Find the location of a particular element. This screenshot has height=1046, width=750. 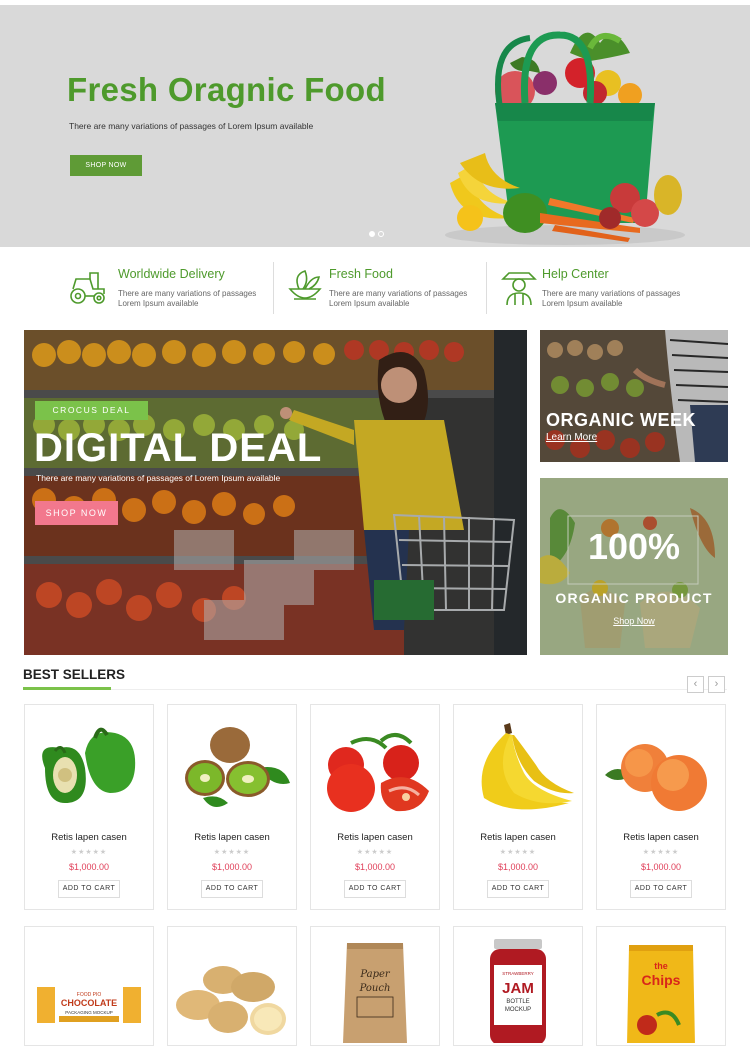

product-card is located at coordinates (232, 986).